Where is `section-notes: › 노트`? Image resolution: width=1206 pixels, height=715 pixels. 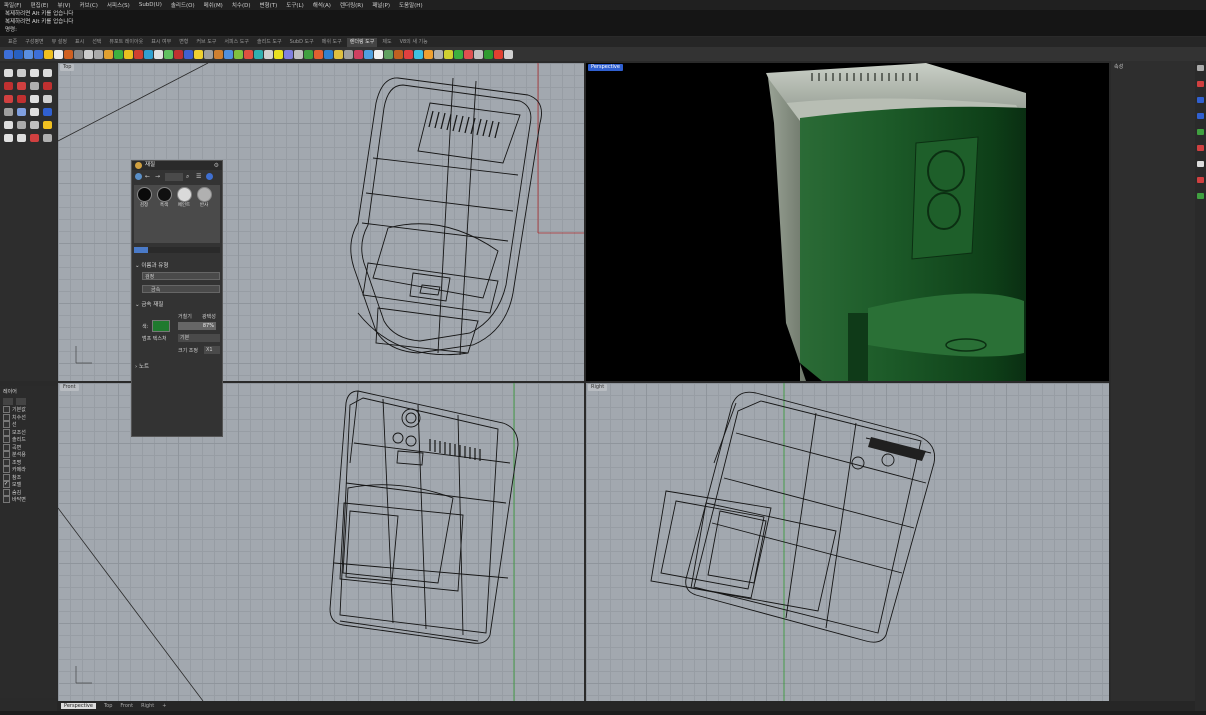
section-notes: › 노트 is located at coordinates (142, 366).